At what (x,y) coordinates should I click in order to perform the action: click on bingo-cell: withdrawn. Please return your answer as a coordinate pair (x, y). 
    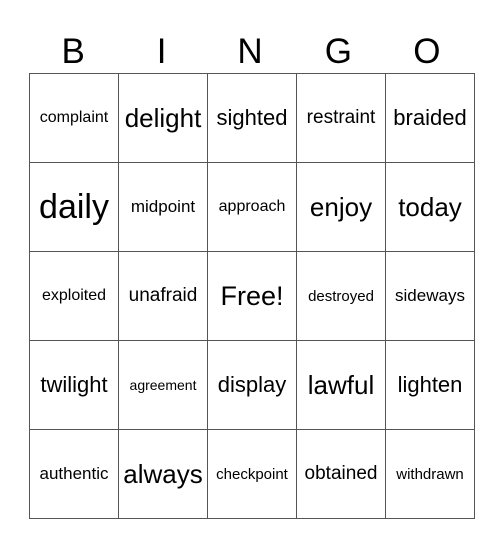
    Looking at the image, I should click on (430, 474).